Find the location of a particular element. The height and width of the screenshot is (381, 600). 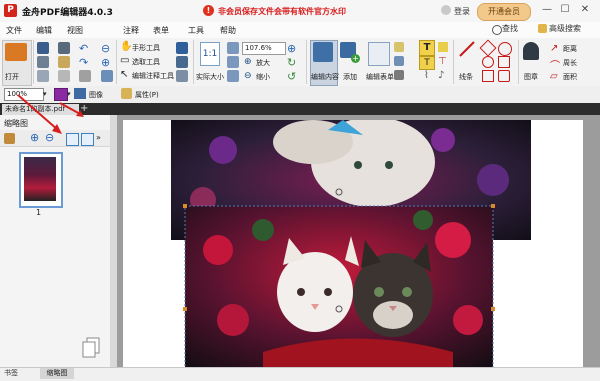

thumbnails-tab: 缩略图 is located at coordinates (57, 373).